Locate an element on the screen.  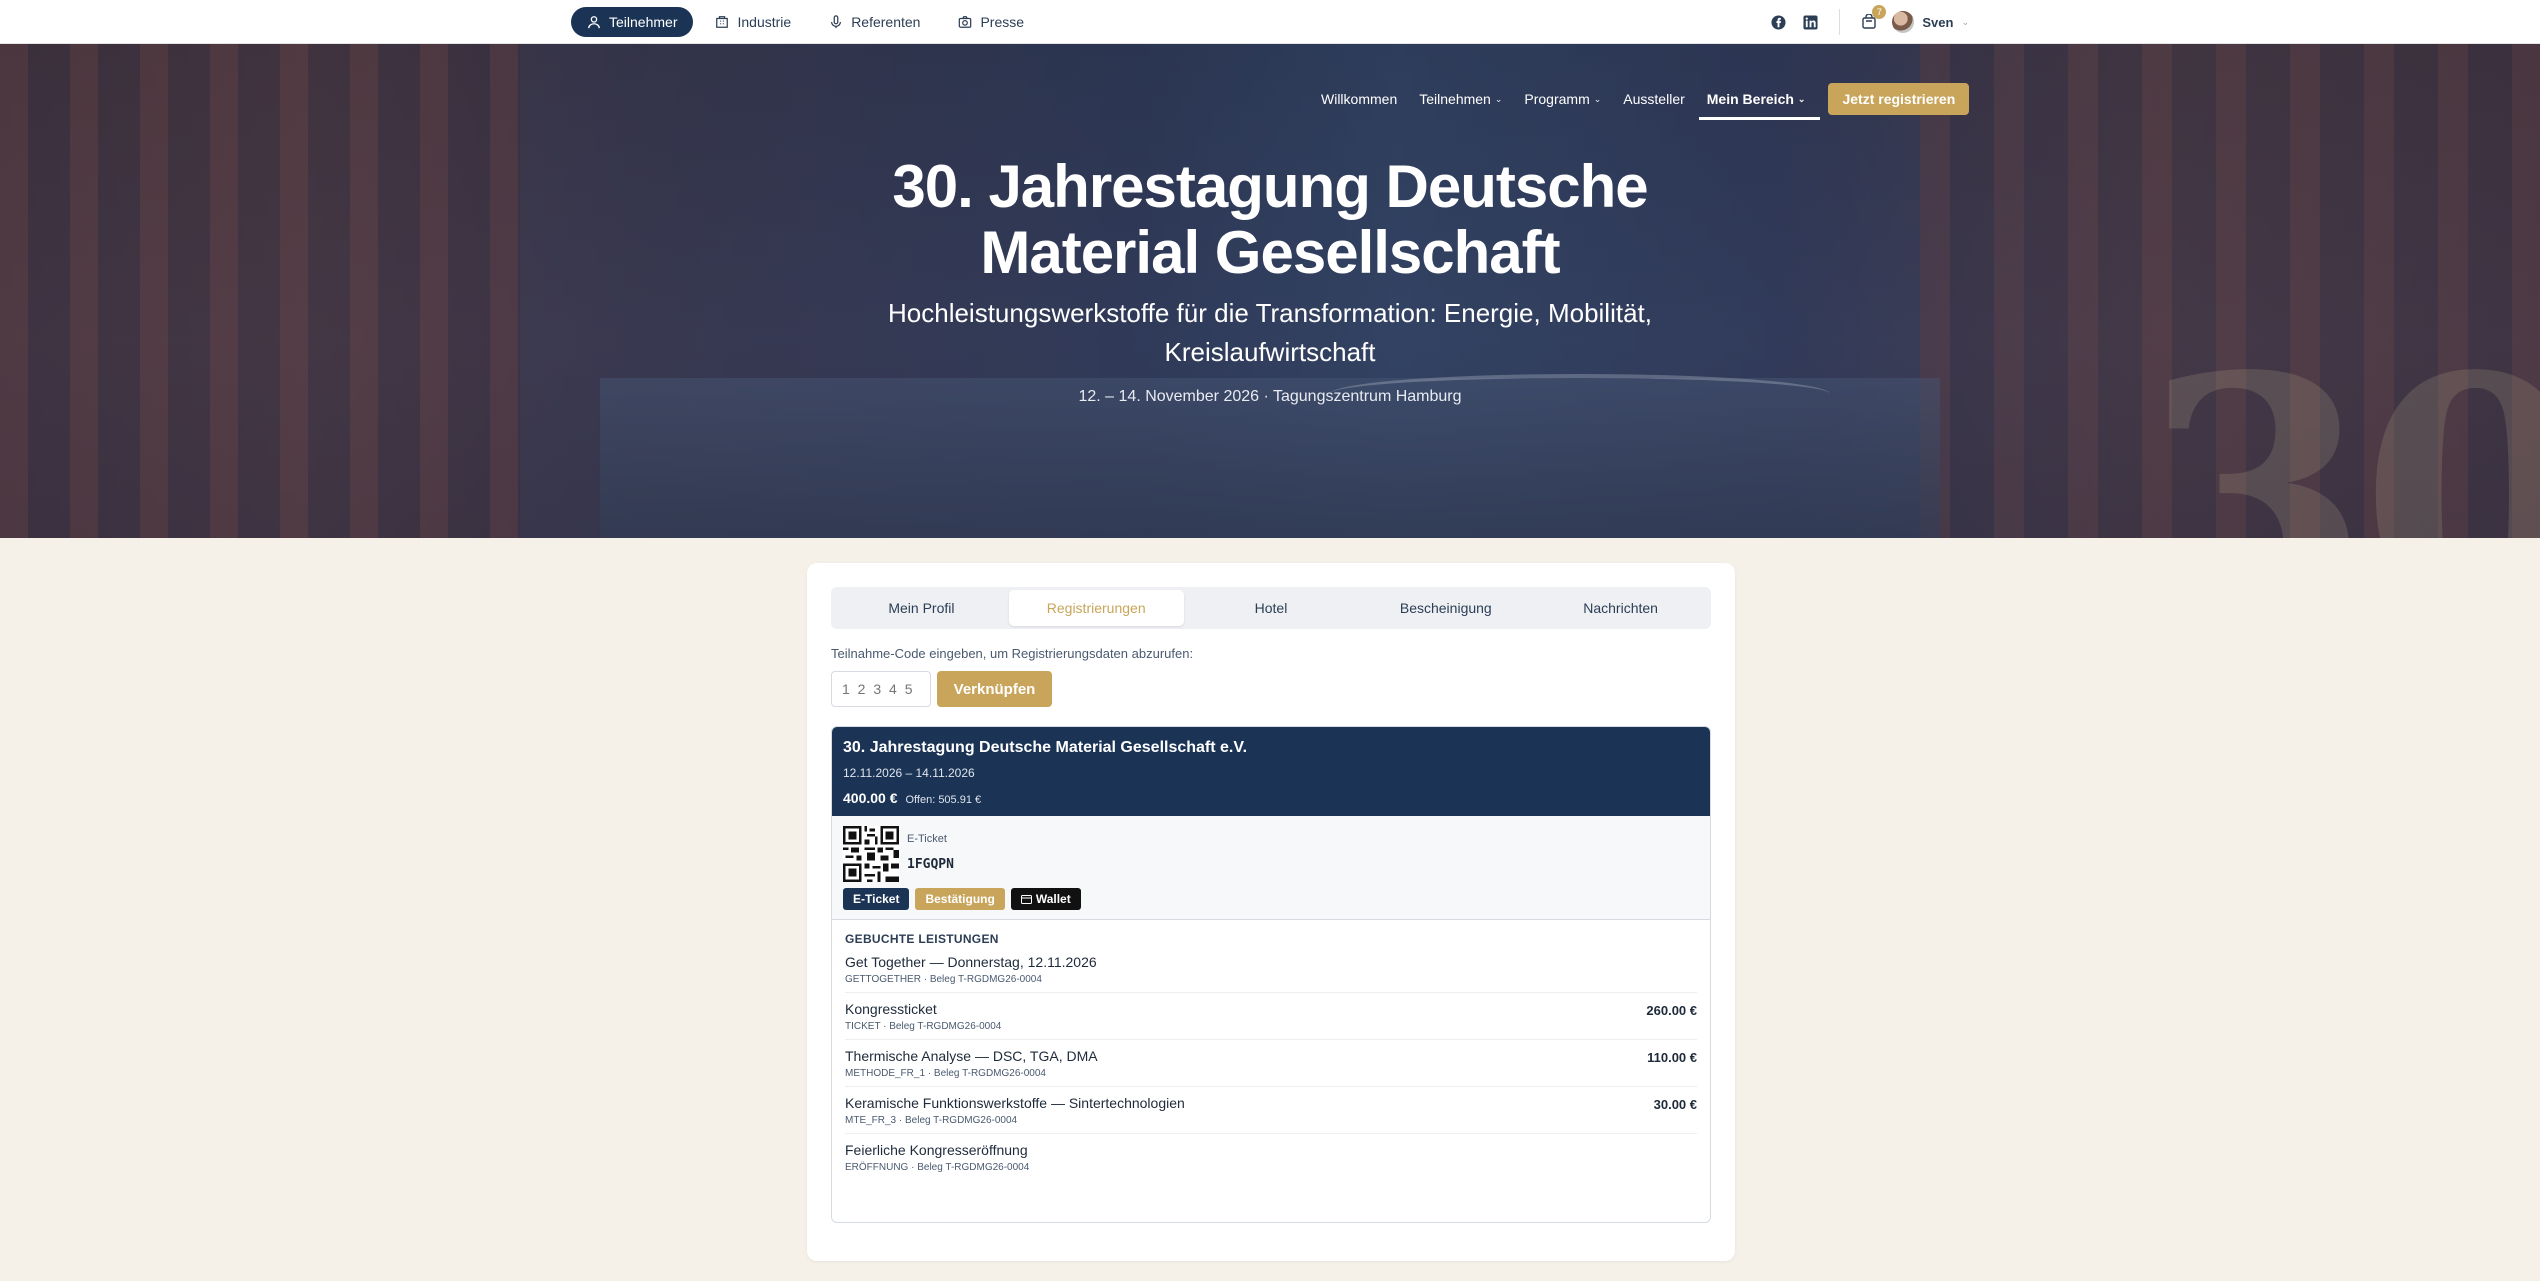
hero-background-buildings-left is located at coordinates (260, 291).